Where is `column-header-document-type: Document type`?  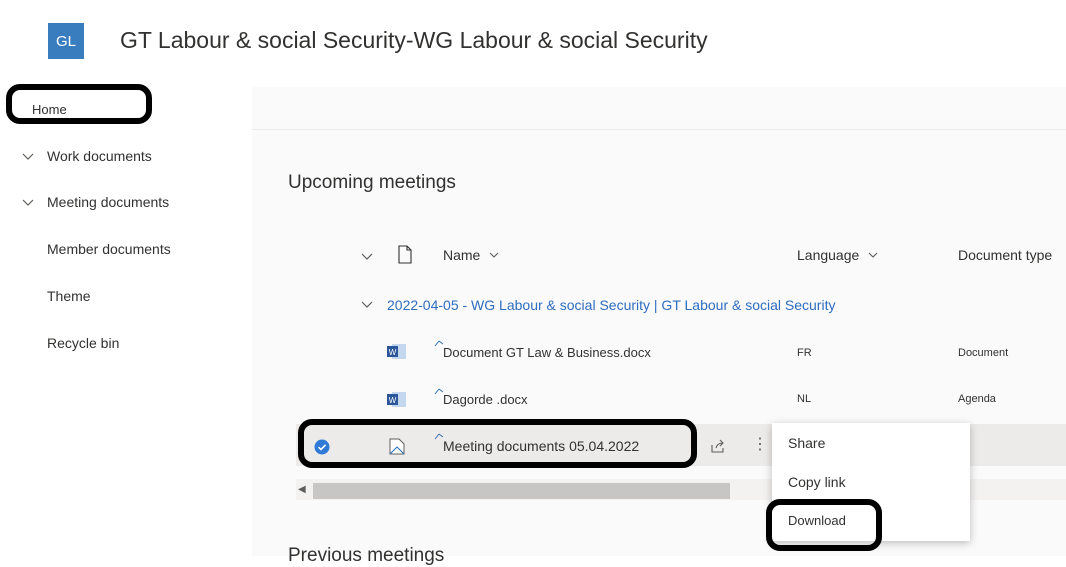 column-header-document-type: Document type is located at coordinates (1005, 255).